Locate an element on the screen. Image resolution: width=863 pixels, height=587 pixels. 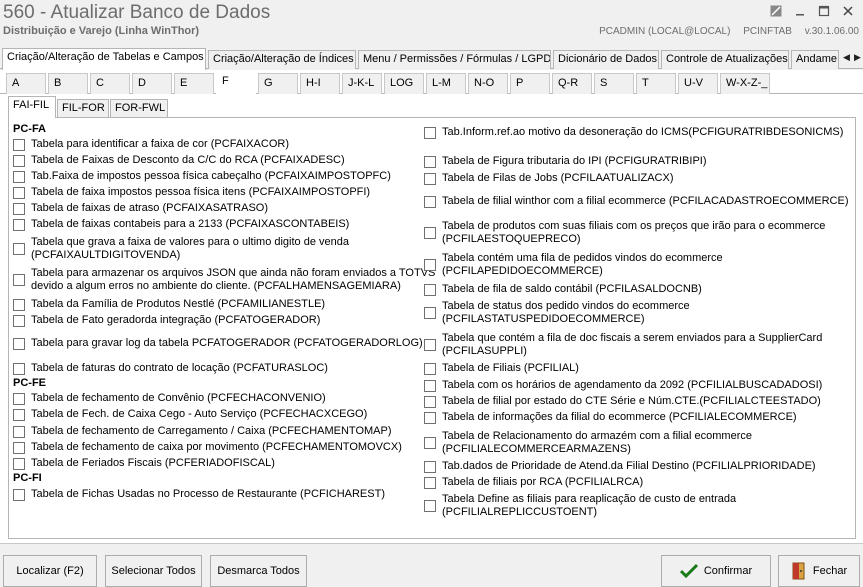
tab-letter: L-M is located at coordinates (446, 83).